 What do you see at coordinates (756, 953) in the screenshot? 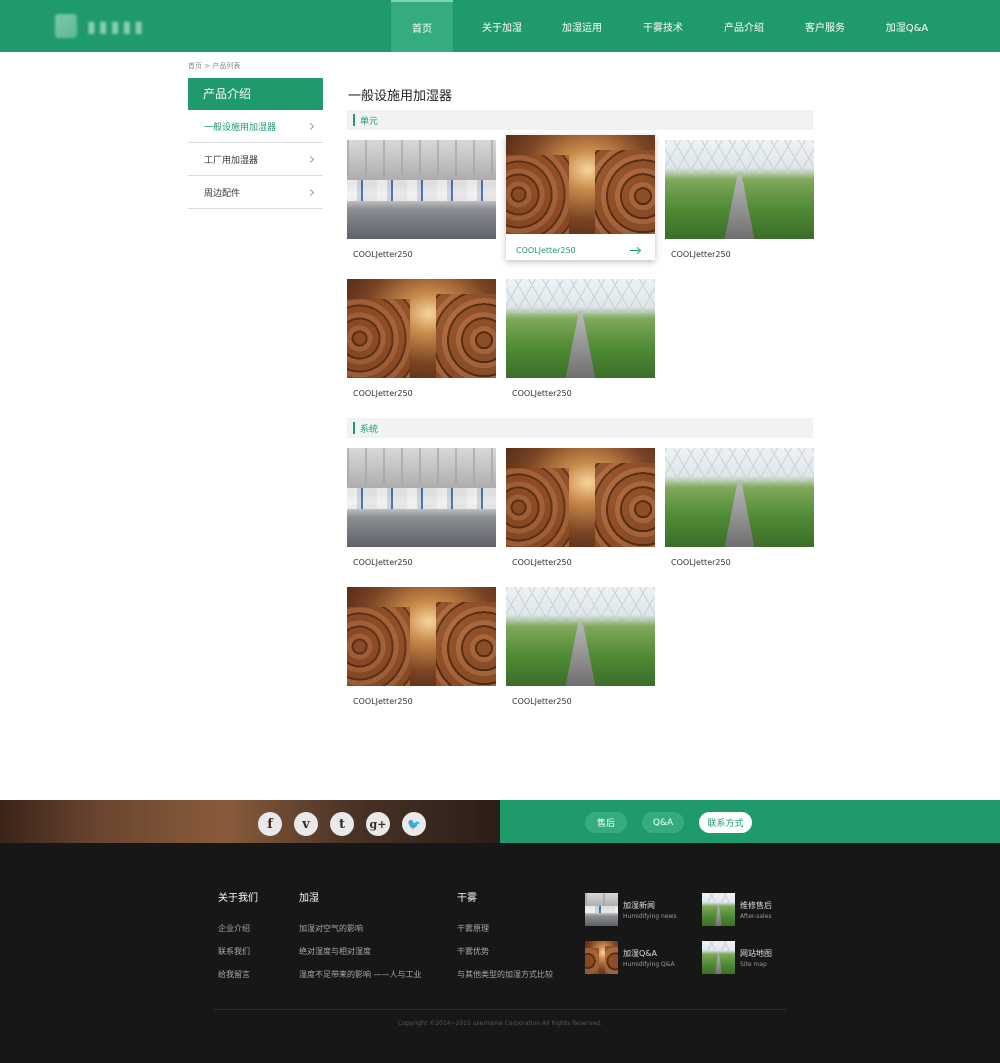
I see `footer-info-title: 网站地图` at bounding box center [756, 953].